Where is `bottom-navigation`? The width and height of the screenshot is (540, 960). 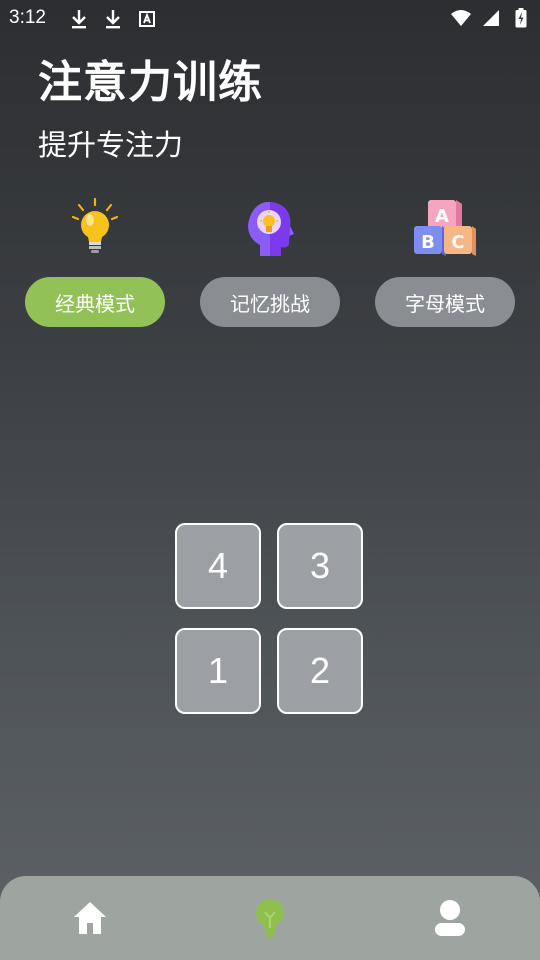 bottom-navigation is located at coordinates (270, 918).